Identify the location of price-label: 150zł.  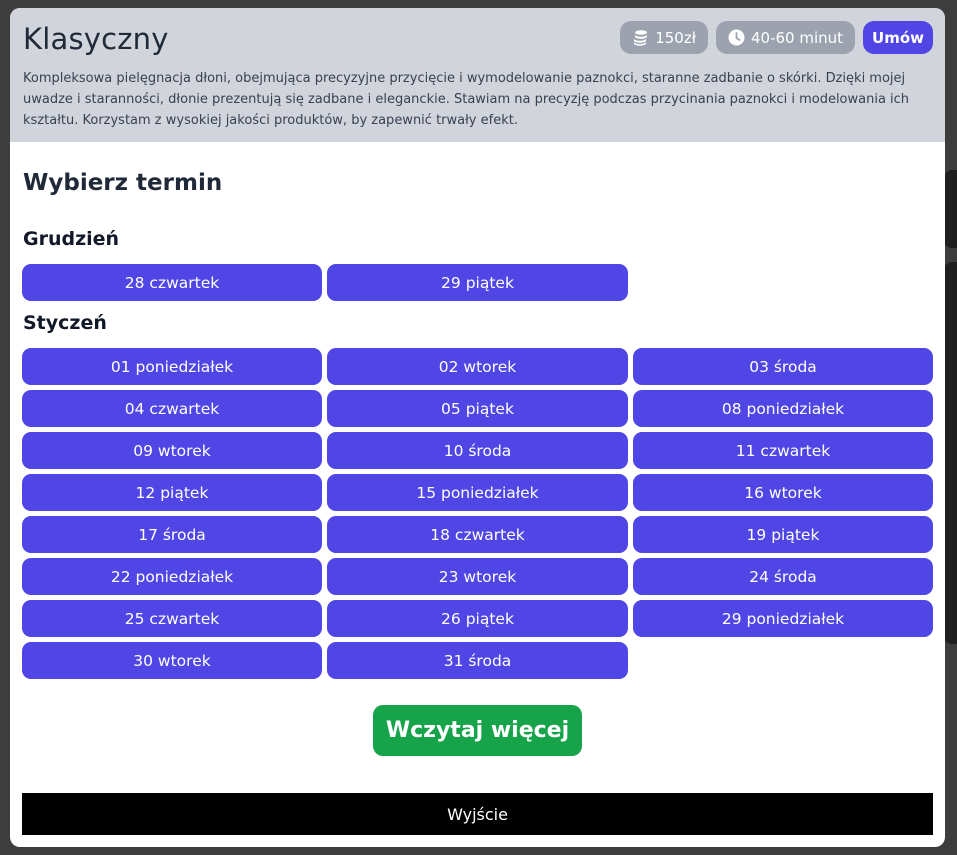
(675, 37).